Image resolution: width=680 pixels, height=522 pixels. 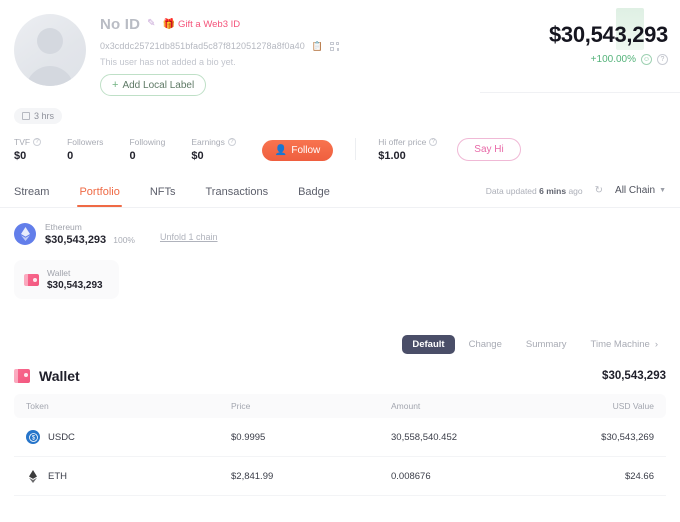 What do you see at coordinates (147, 142) in the screenshot?
I see `stat-label: Following` at bounding box center [147, 142].